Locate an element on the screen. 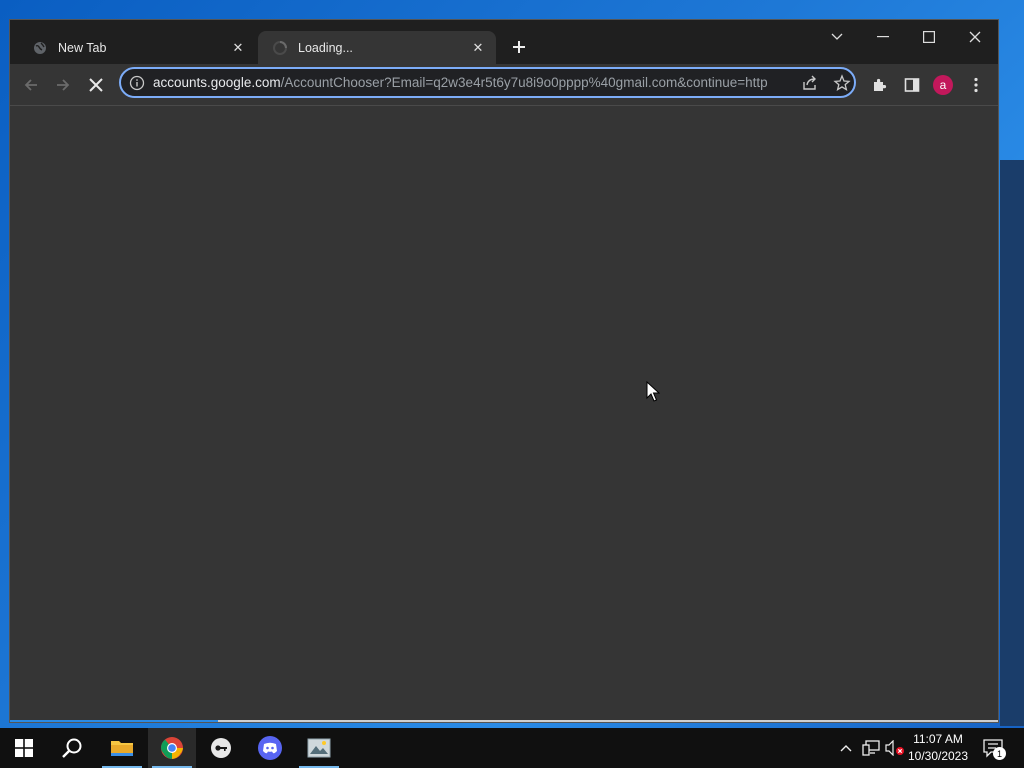  background-window-edge is located at coordinates (1012, 443).